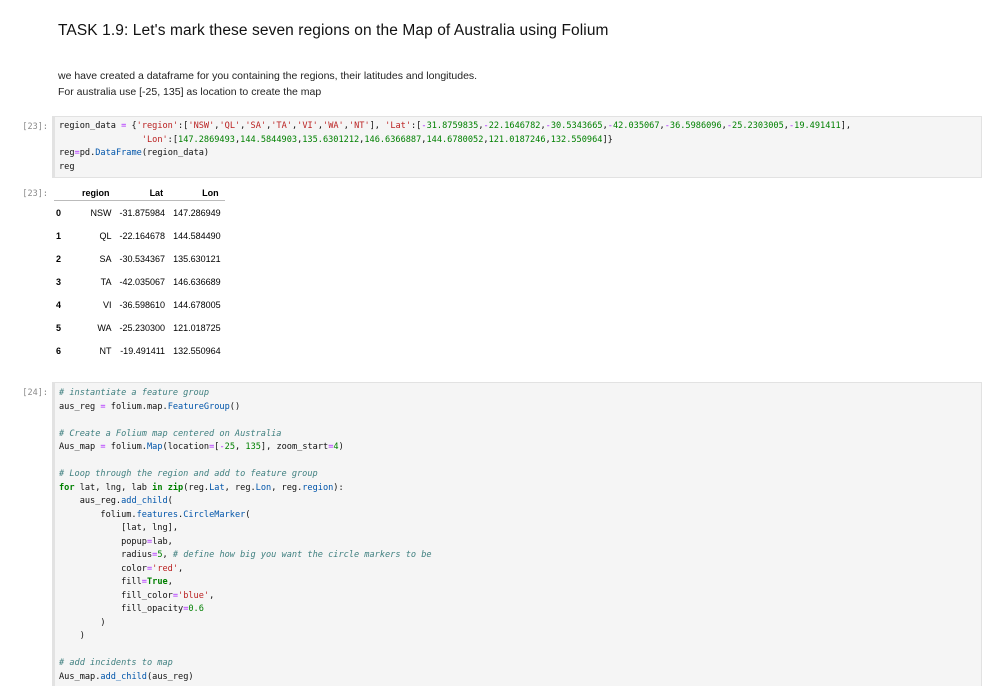 This screenshot has height=686, width=982. I want to click on lat-cell: -42.035067, so click(142, 281).